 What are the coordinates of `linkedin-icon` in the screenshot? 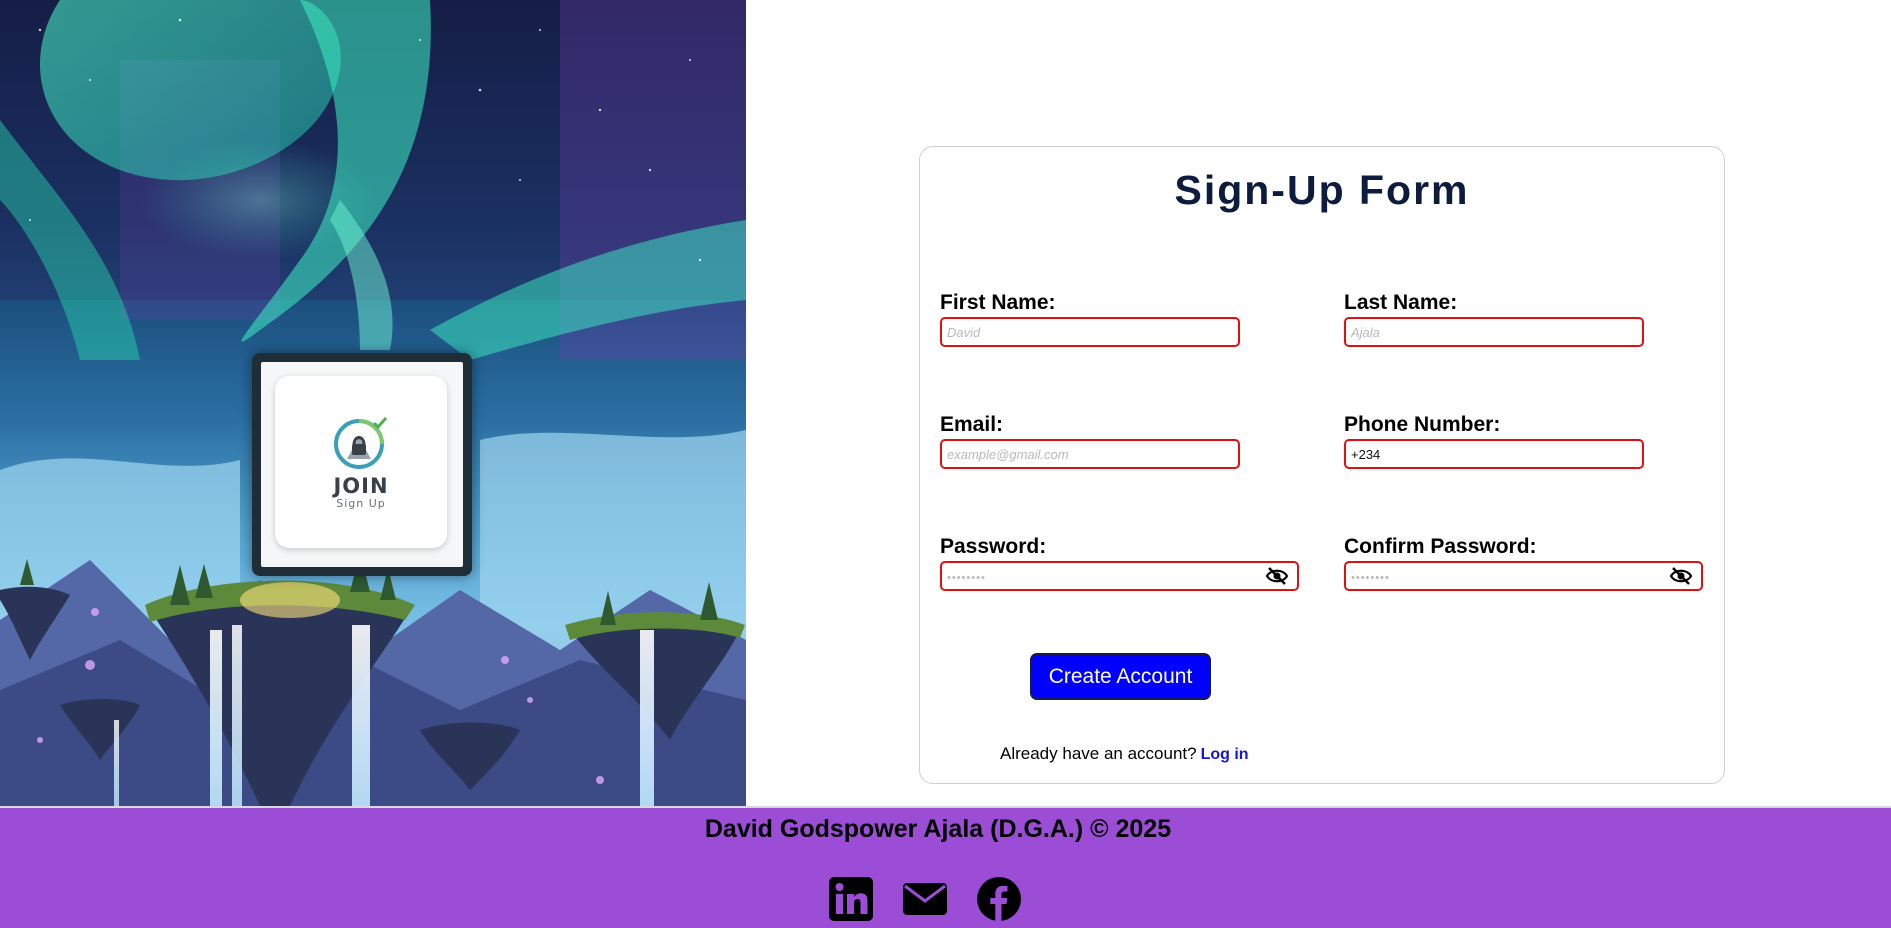 It's located at (851, 899).